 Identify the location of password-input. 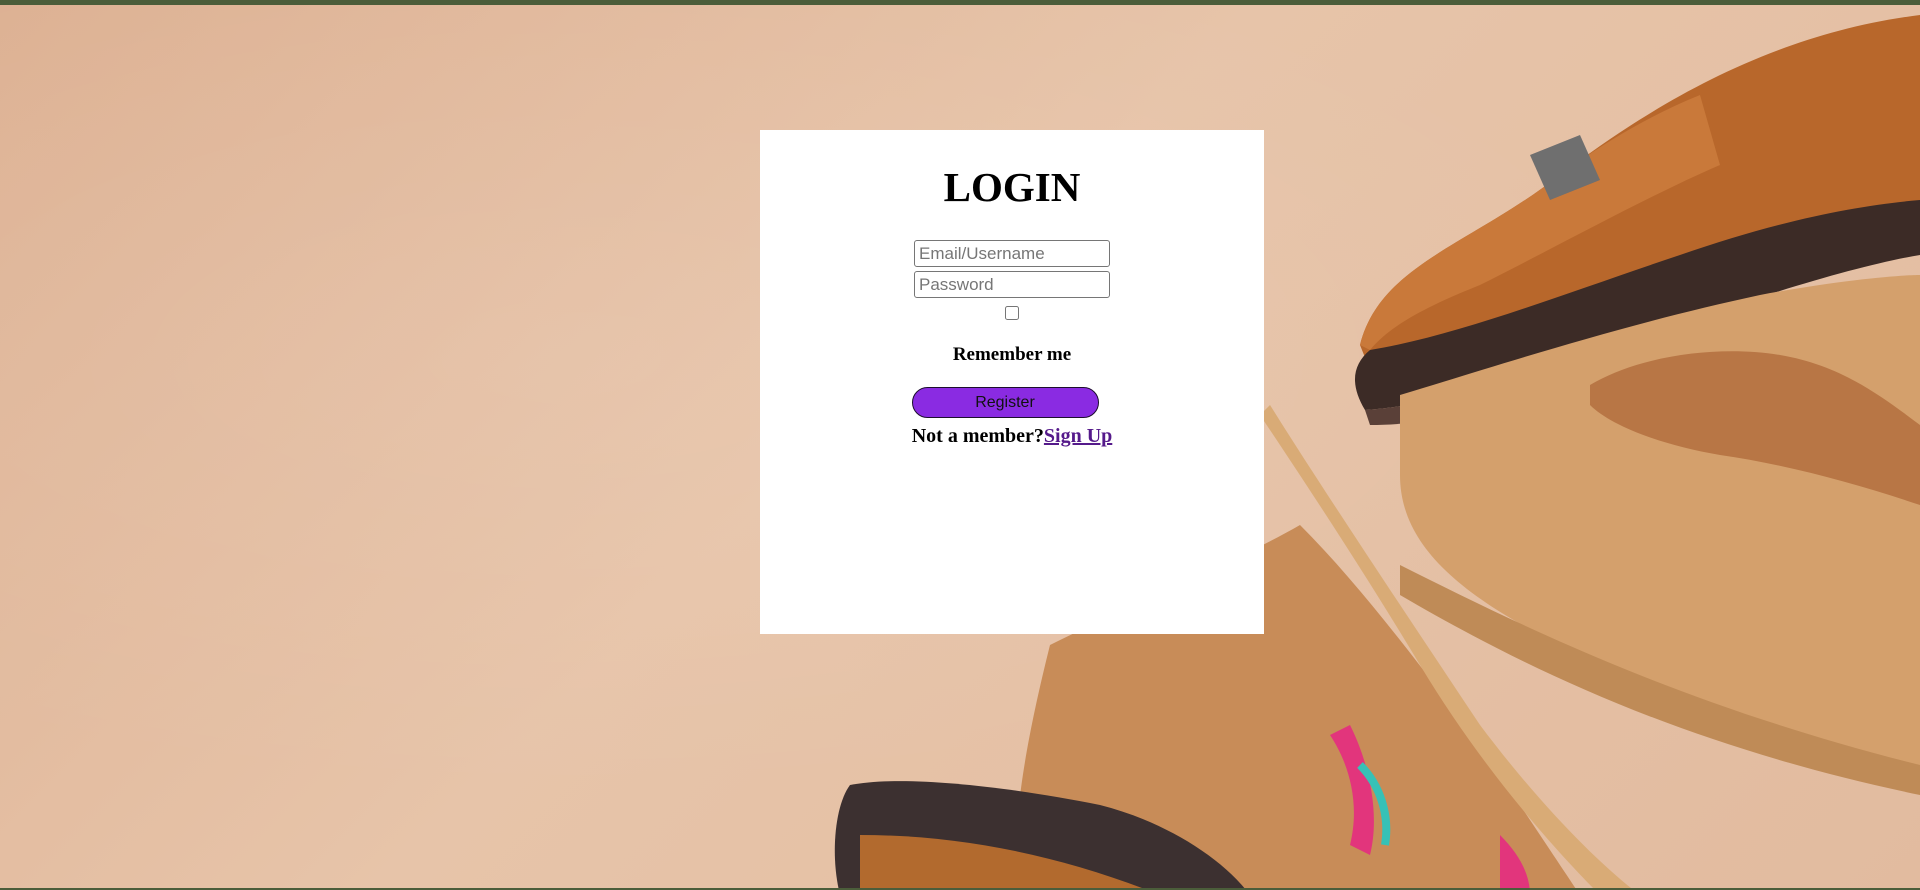
(1012, 284).